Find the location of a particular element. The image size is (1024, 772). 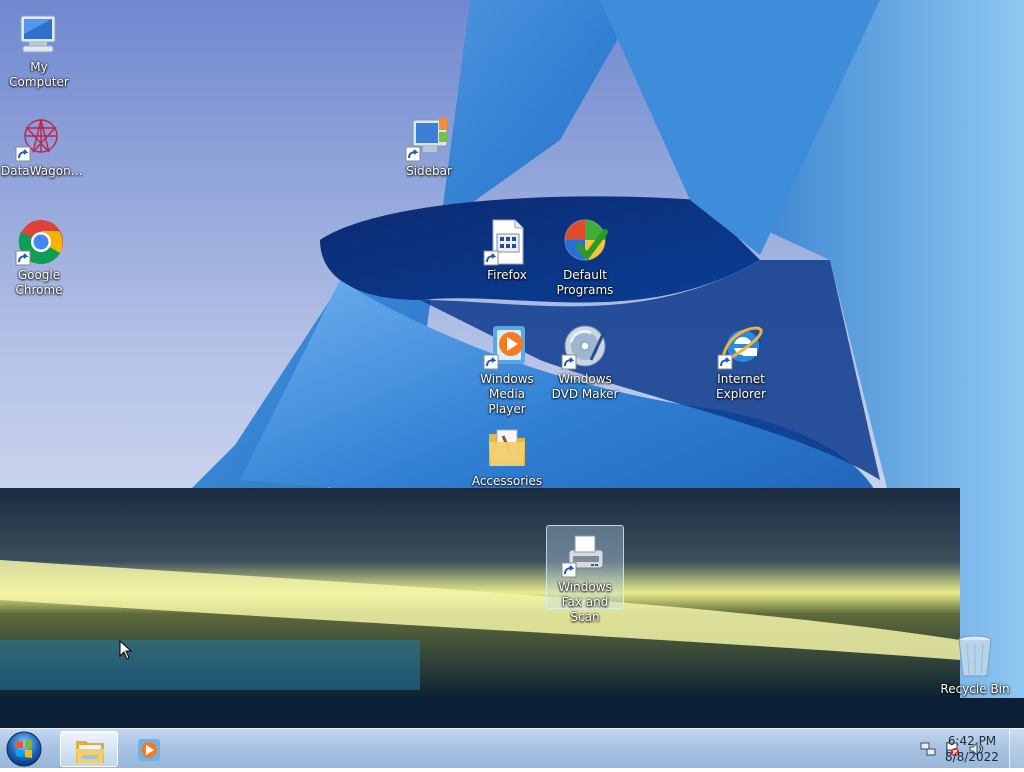

desktop-icon-label: Windows Media Player is located at coordinates (507, 394).